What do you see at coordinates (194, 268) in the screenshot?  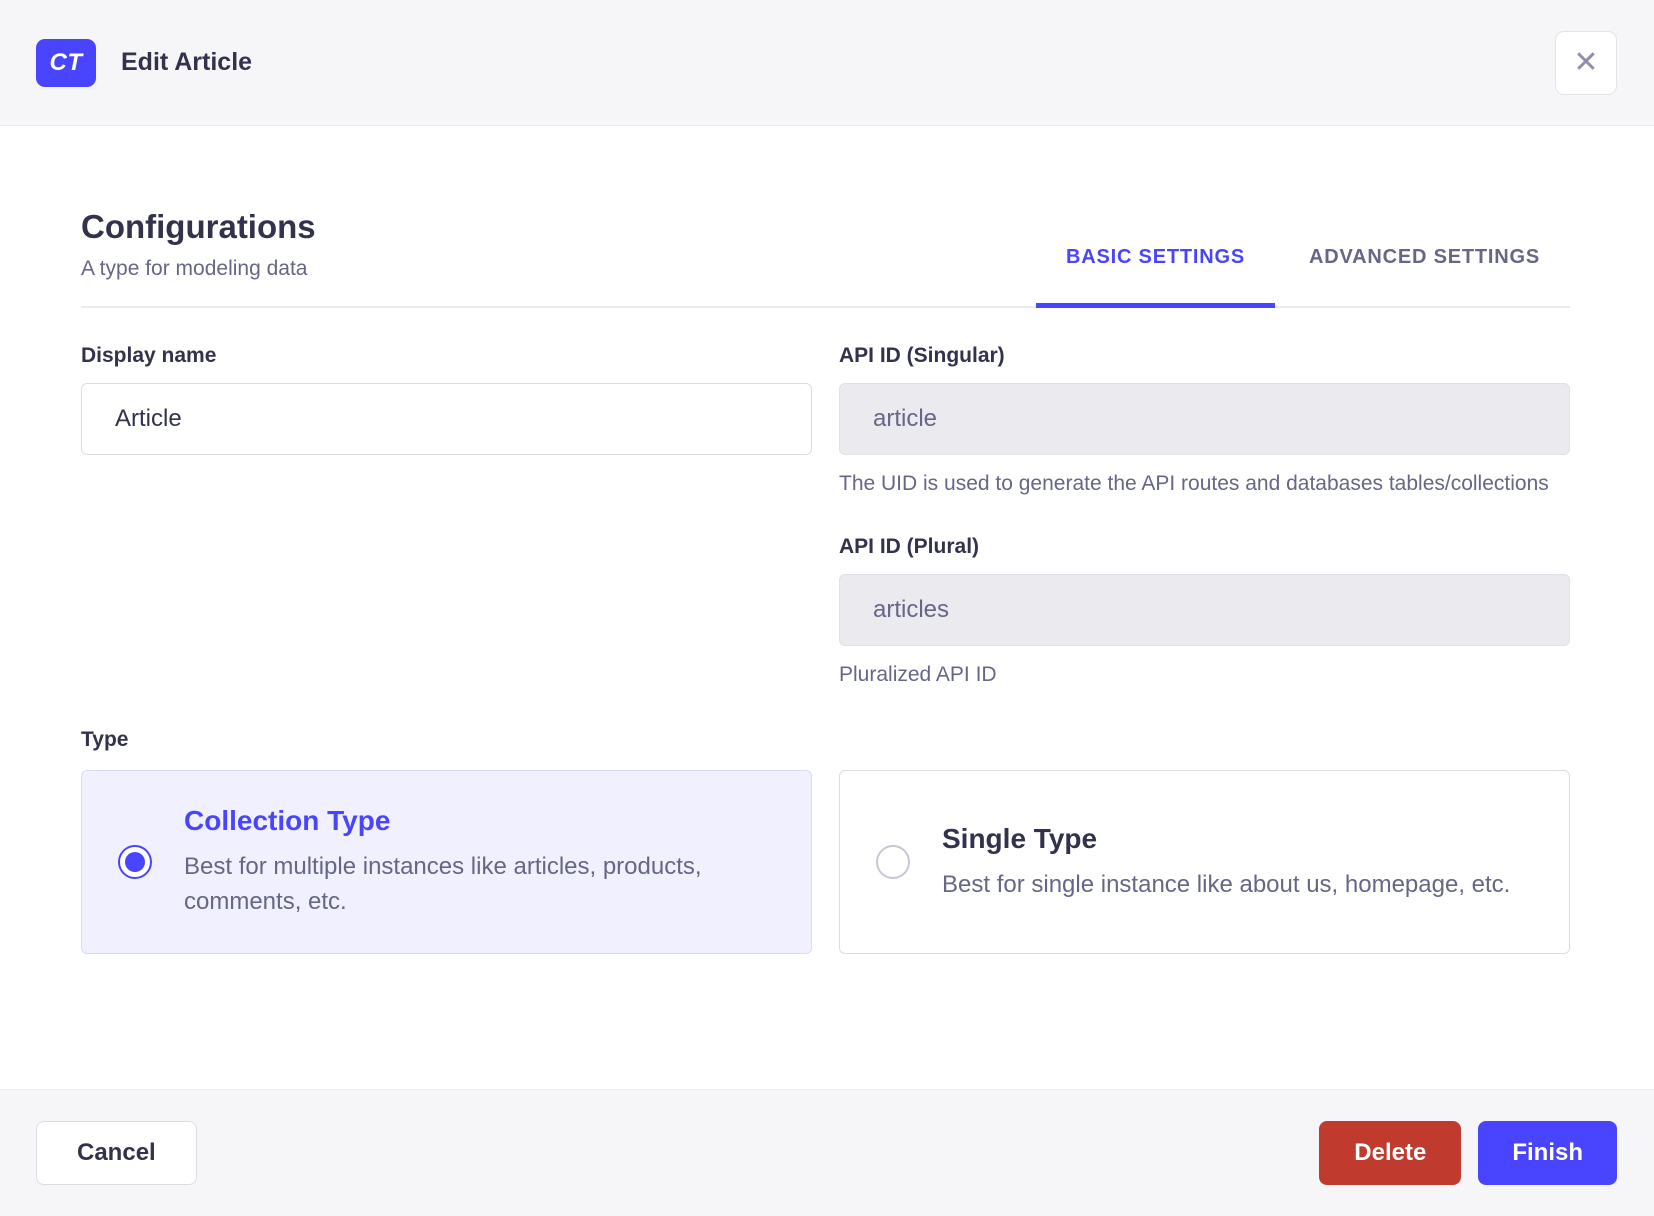 I see `page-subtitle: A type for modeling data` at bounding box center [194, 268].